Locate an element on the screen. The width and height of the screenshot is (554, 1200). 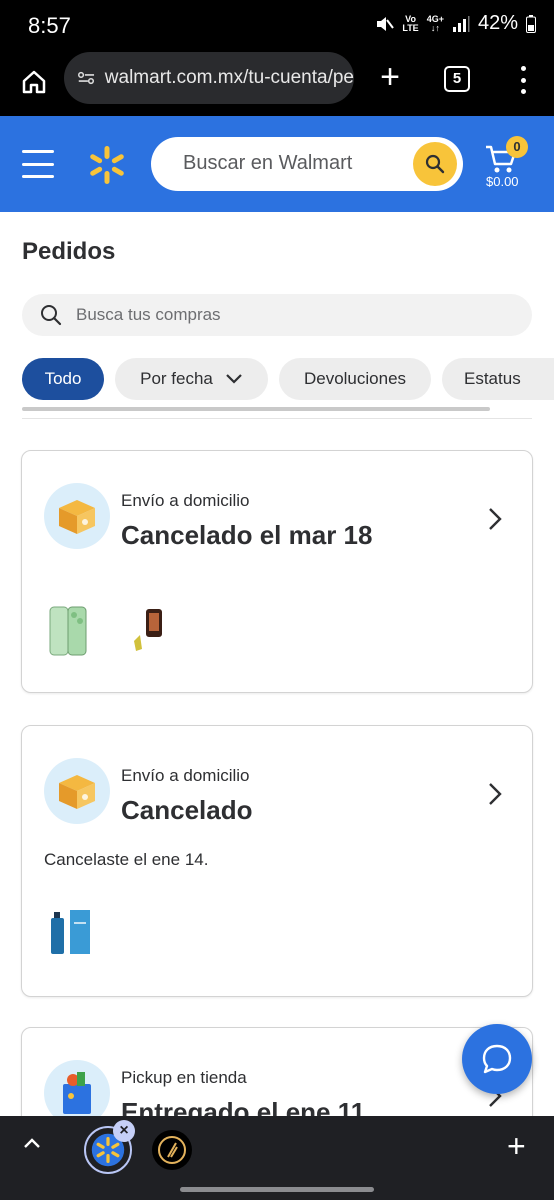
browser-toolbar: walmart.com.mx/tu-cuenta/pe + 5 is located at coordinates (277, 84).